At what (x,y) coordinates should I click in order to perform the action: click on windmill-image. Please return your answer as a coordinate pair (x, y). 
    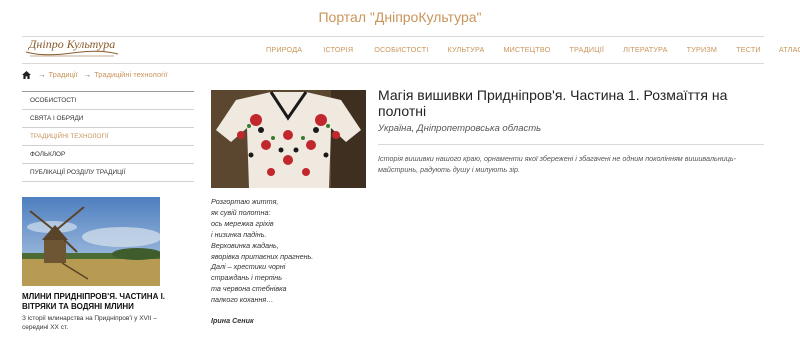
    Looking at the image, I should click on (91, 241).